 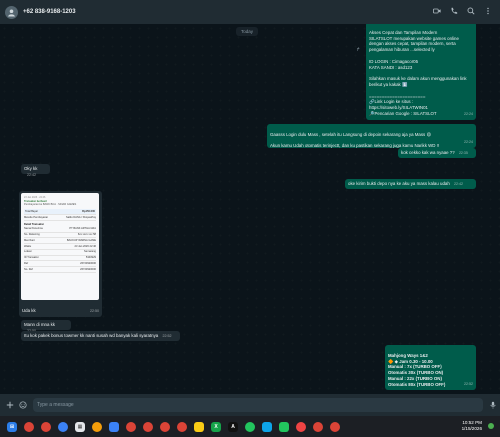 What do you see at coordinates (63, 426) in the screenshot?
I see `browser-icon` at bounding box center [63, 426].